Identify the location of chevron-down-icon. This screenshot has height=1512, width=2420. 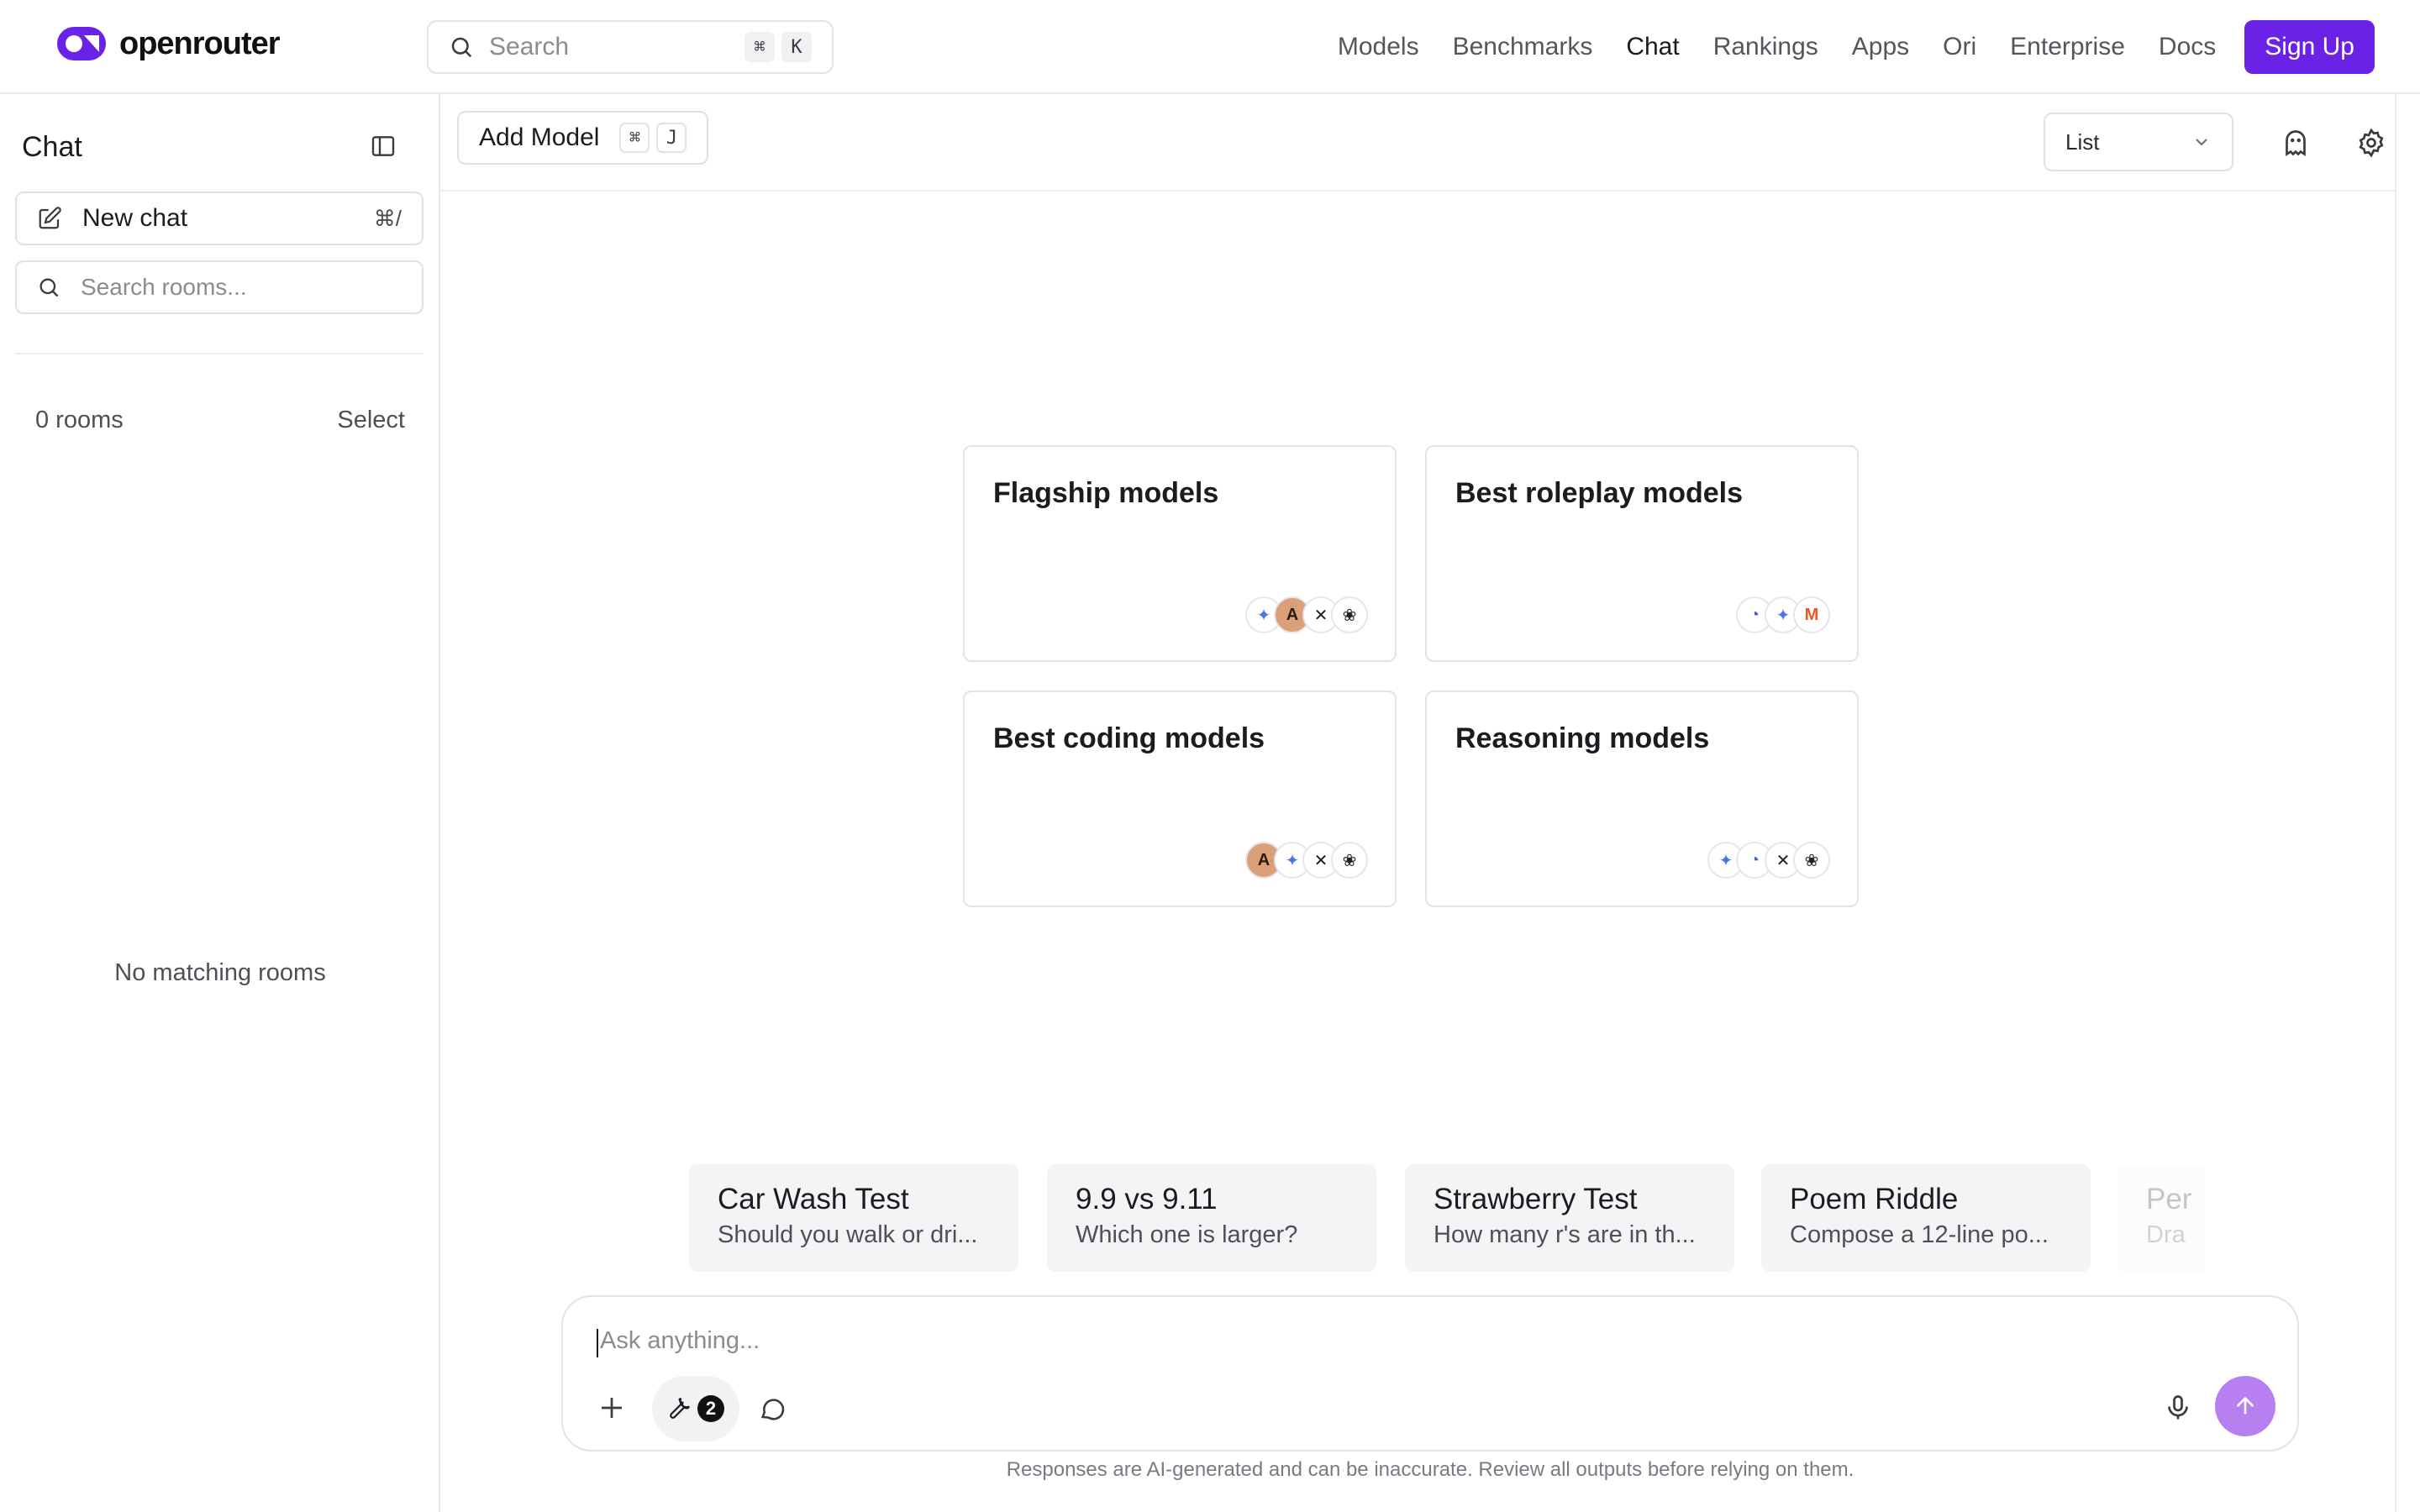
(2202, 142).